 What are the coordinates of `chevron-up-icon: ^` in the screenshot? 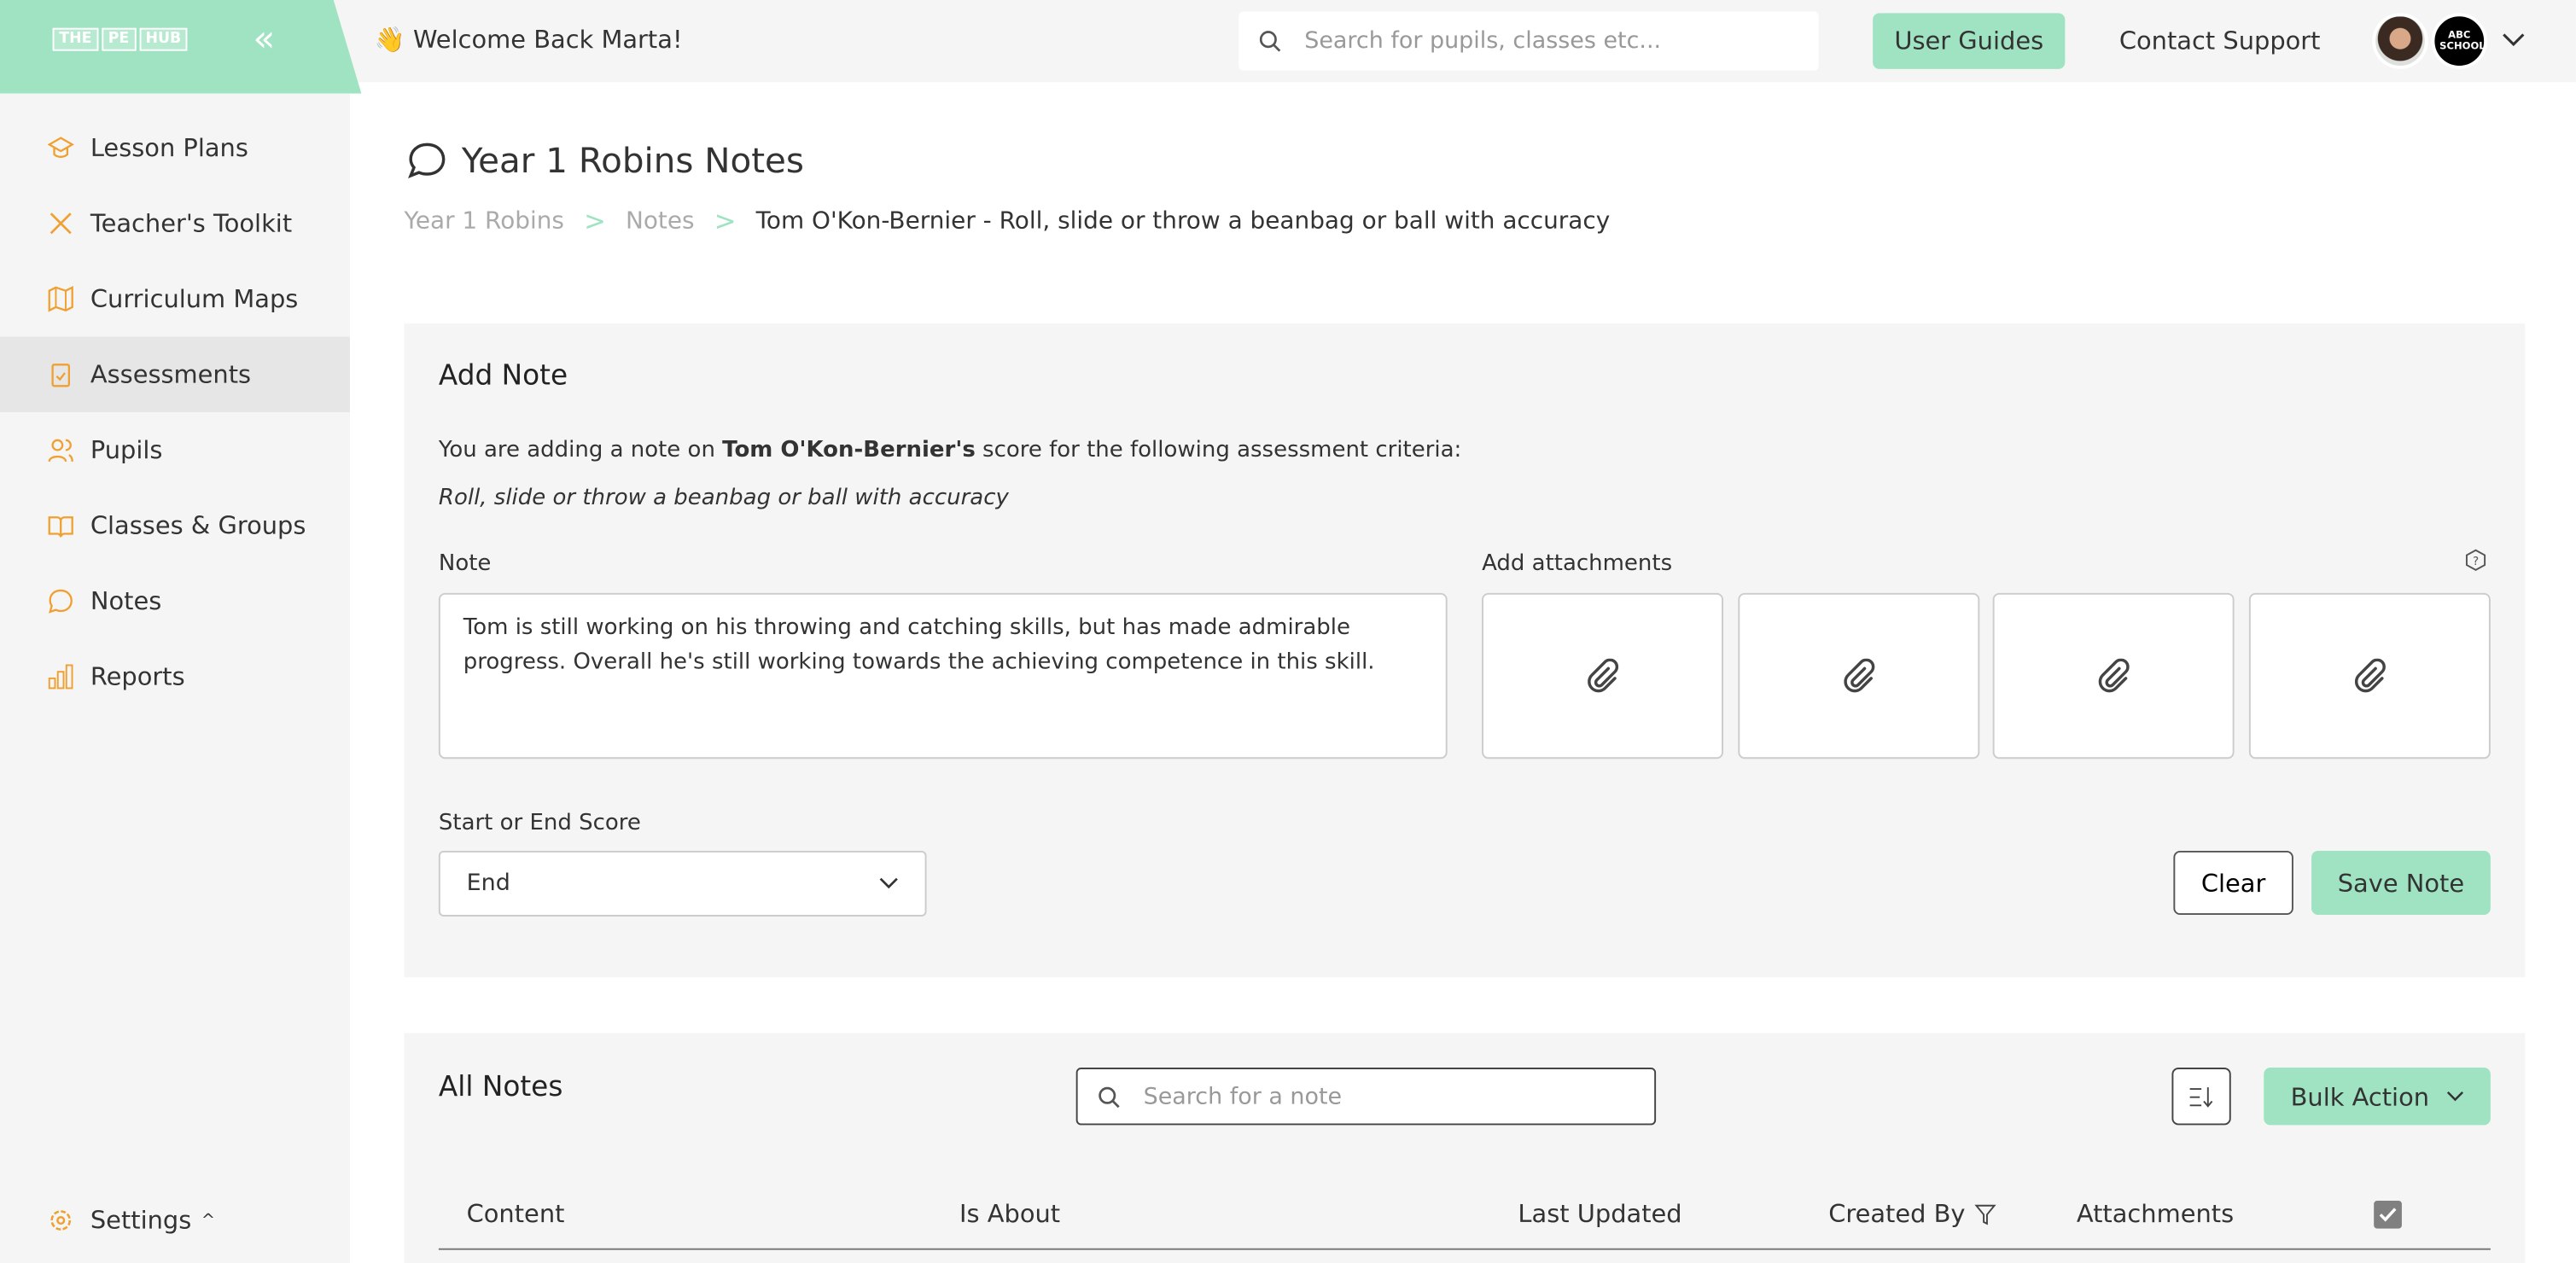 It's located at (208, 1221).